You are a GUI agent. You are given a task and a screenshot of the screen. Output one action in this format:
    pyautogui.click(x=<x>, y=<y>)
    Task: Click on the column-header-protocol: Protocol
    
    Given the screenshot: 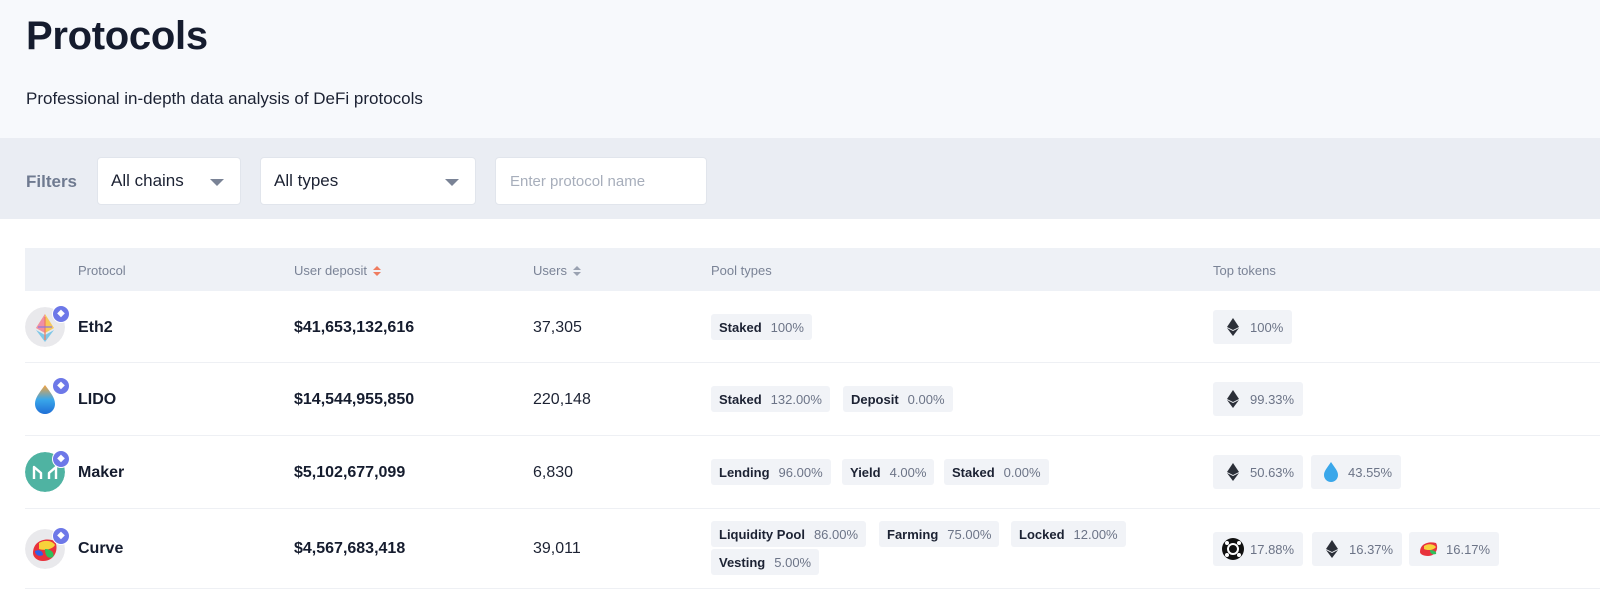 What is the action you would take?
    pyautogui.click(x=102, y=270)
    